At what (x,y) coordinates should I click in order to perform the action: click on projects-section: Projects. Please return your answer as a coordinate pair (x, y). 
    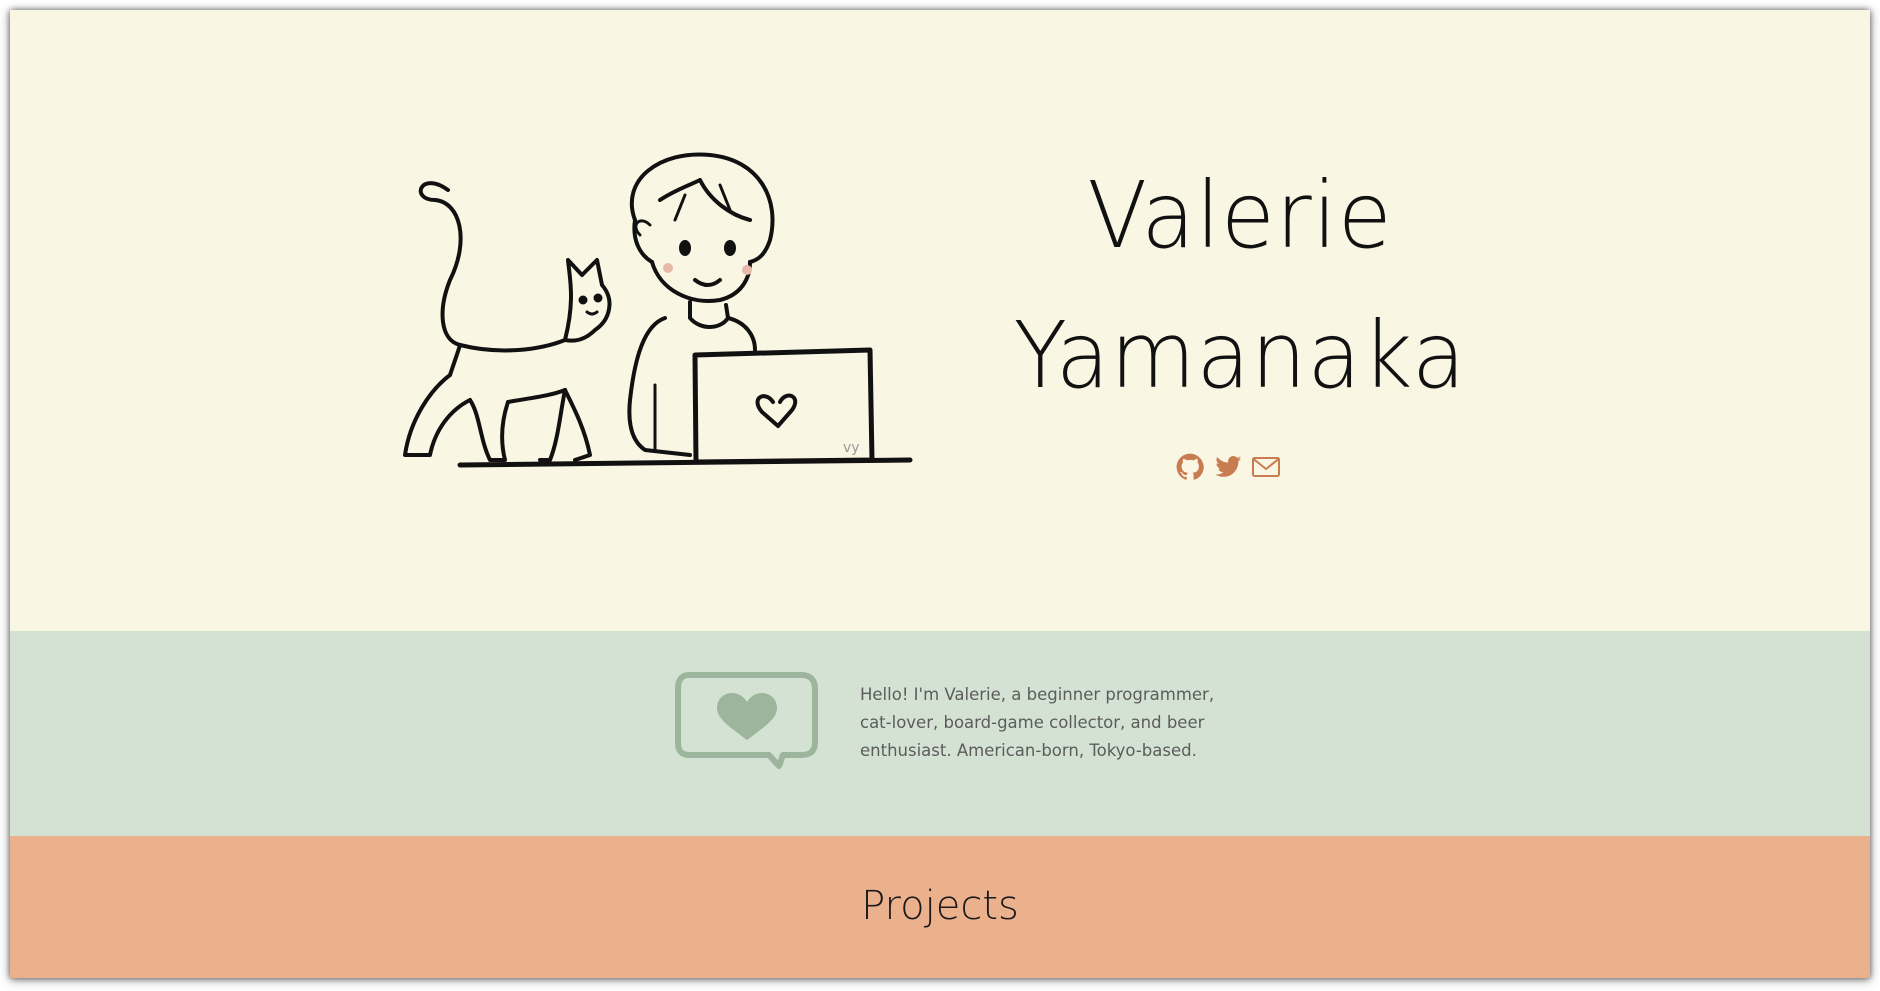
    Looking at the image, I should click on (940, 907).